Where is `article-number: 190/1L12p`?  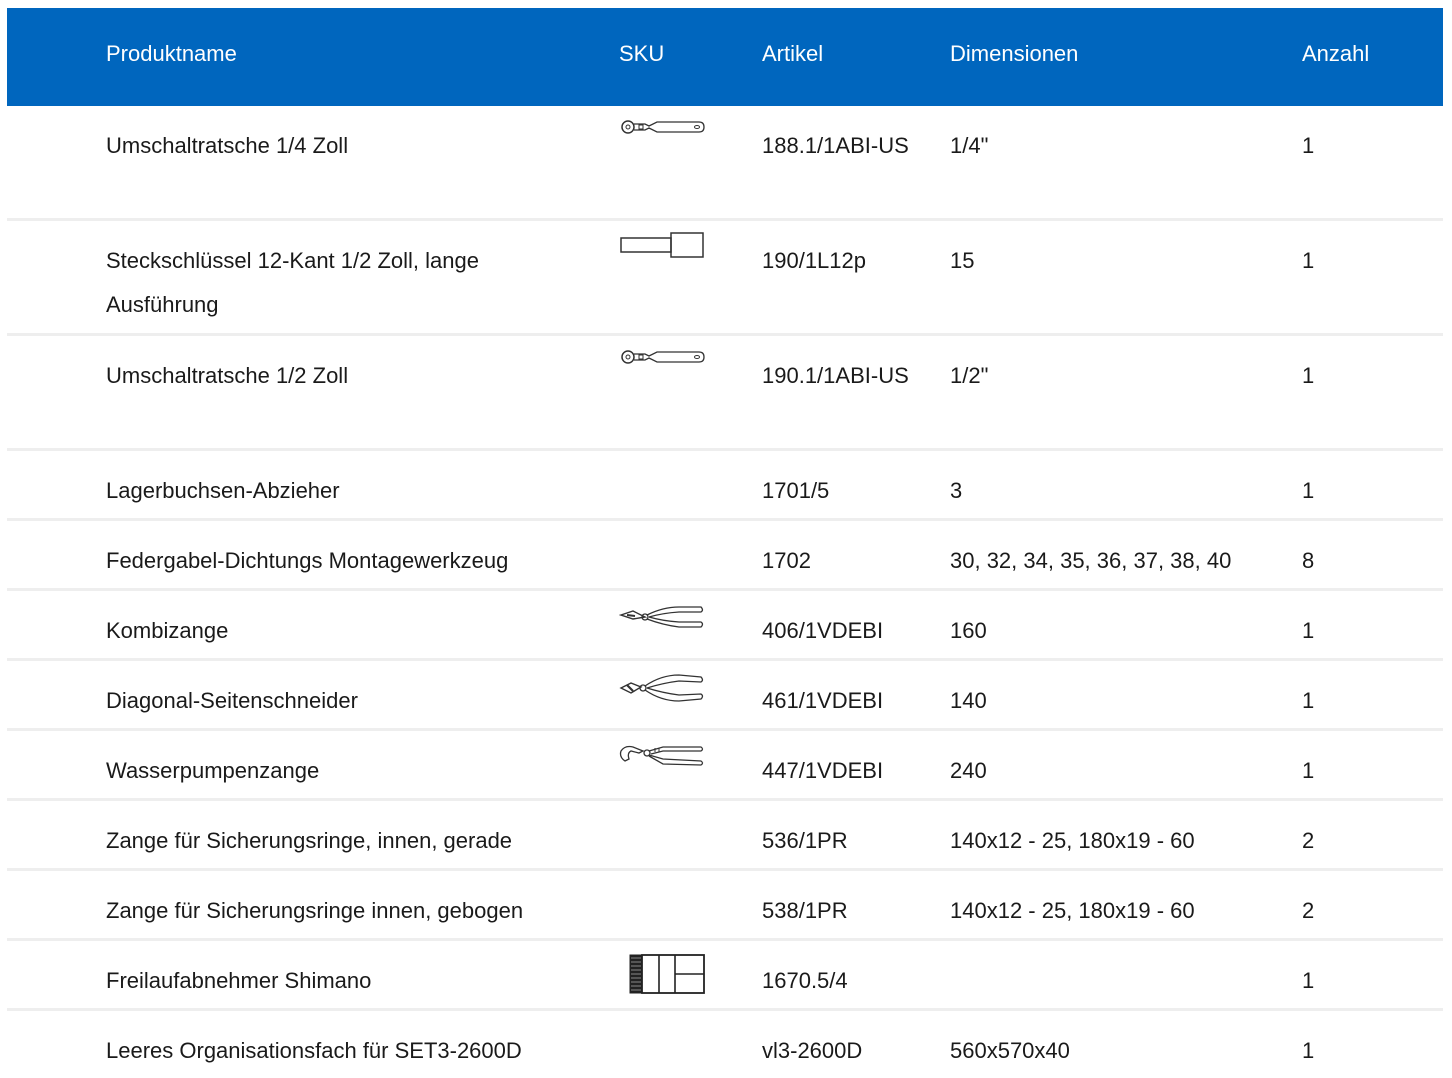
article-number: 190/1L12p is located at coordinates (814, 260).